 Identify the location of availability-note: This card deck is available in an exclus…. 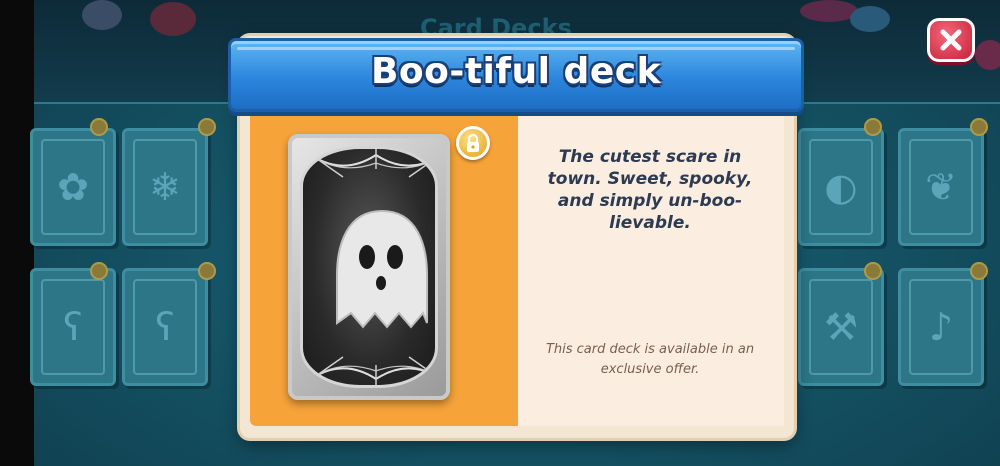
(650, 359).